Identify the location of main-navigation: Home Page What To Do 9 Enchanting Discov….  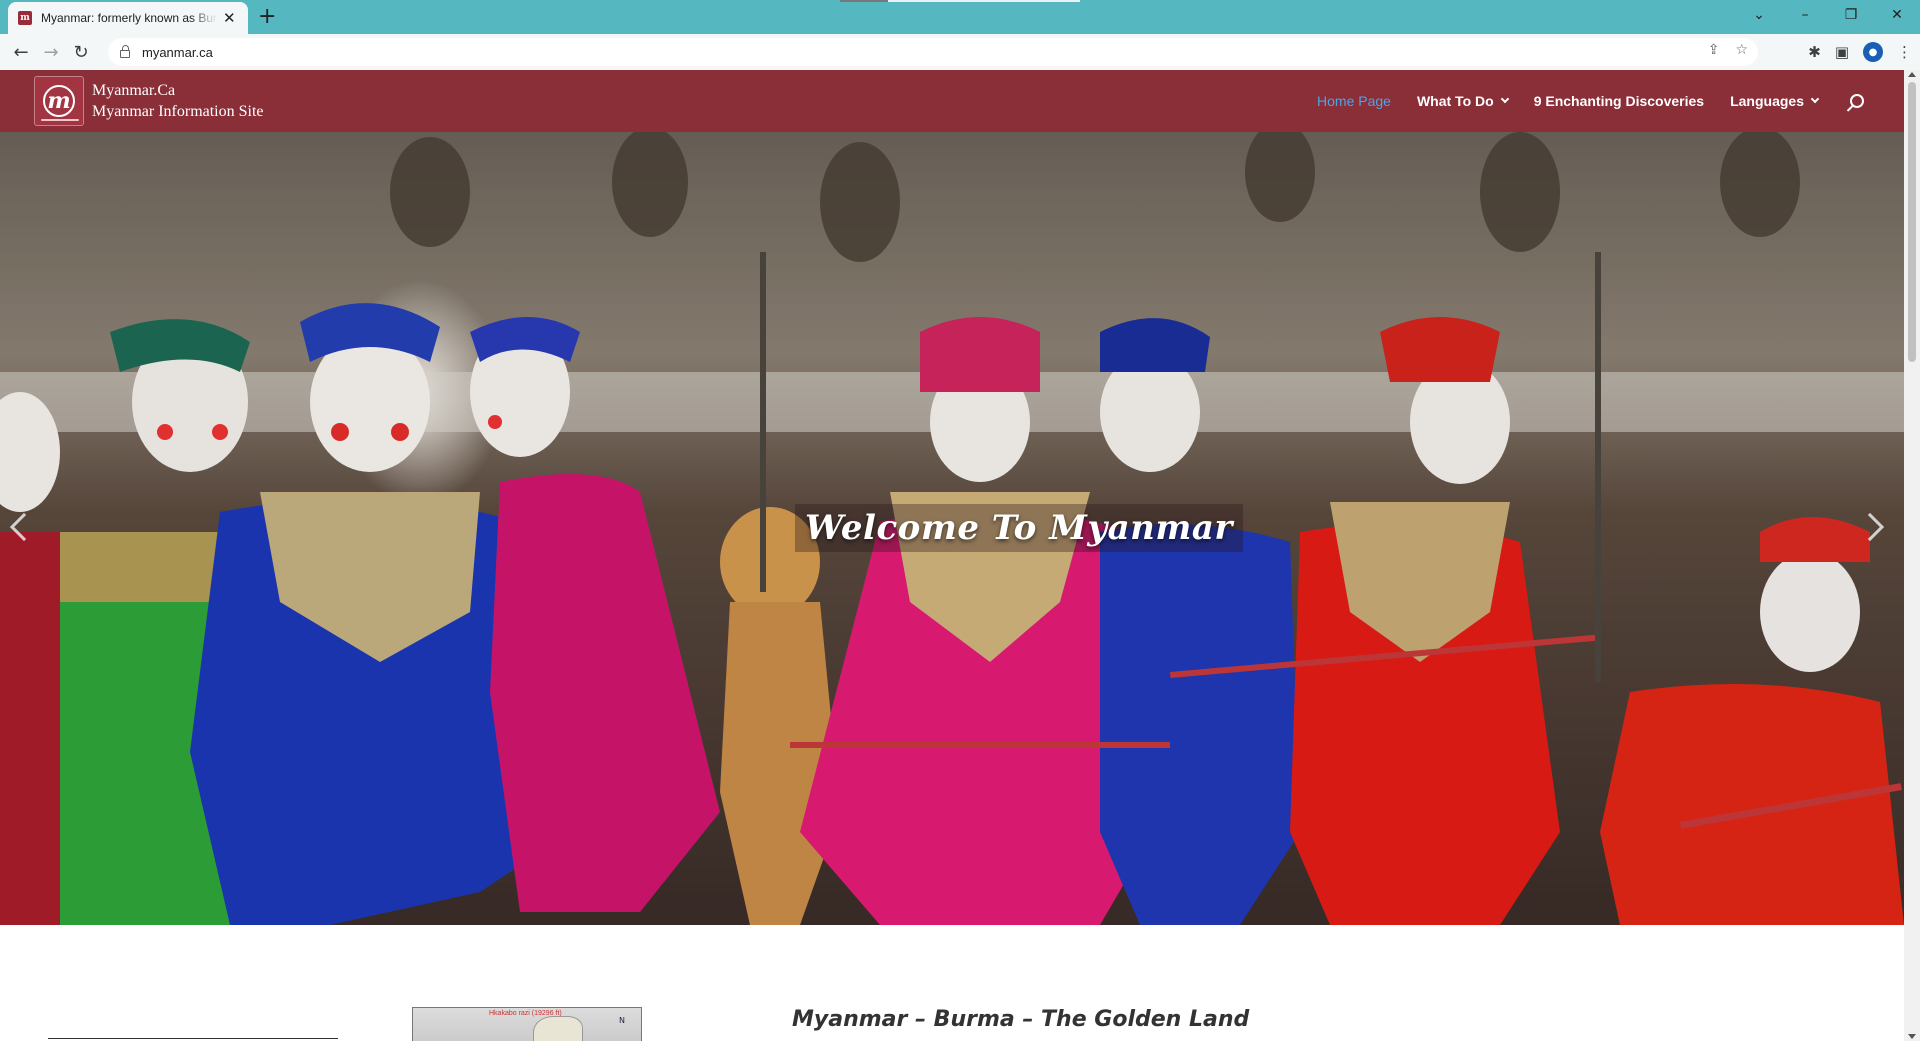
(1590, 101).